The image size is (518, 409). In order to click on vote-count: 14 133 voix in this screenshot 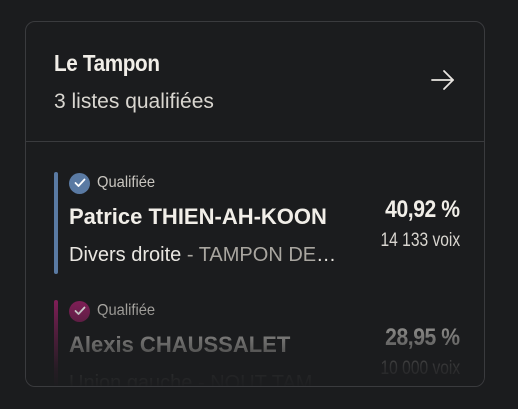, I will do `click(420, 240)`.